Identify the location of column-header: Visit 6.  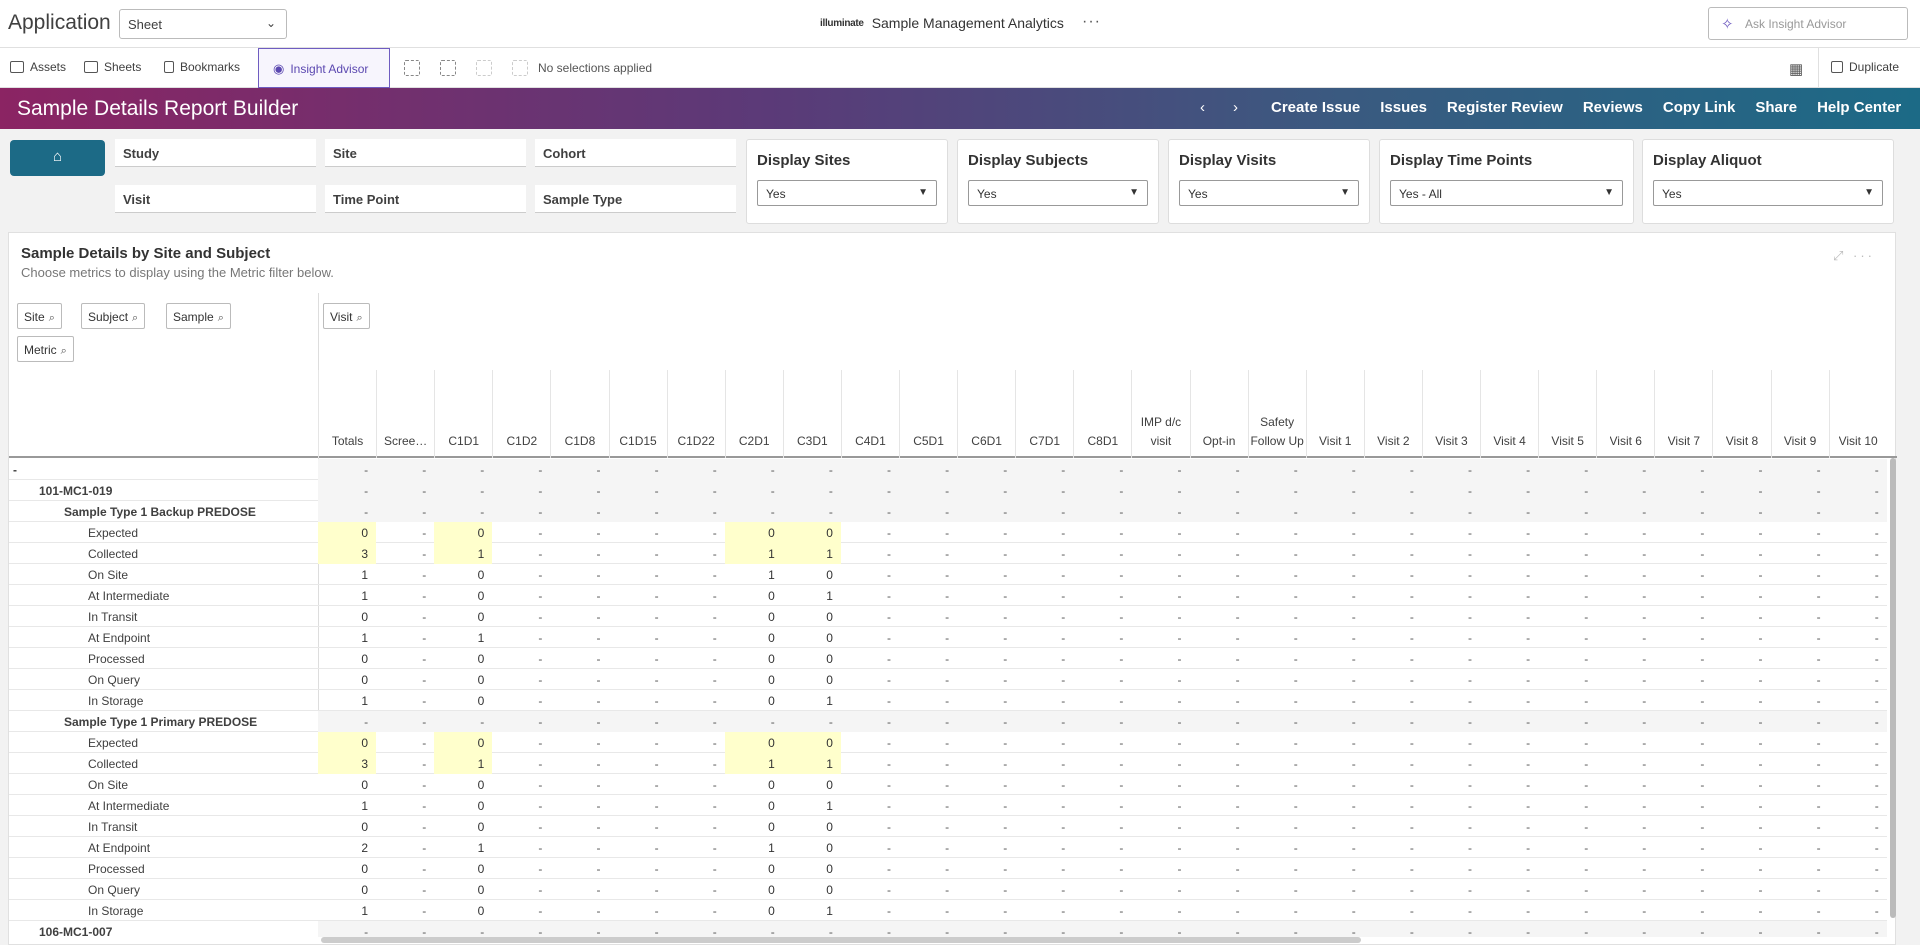
(1625, 414).